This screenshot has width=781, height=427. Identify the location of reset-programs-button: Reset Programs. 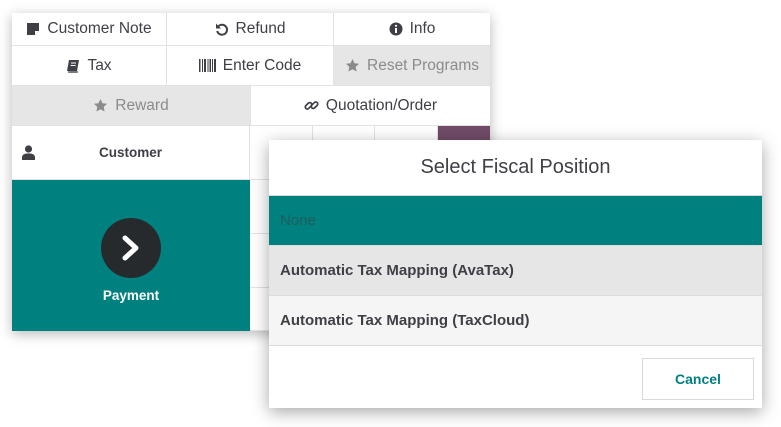
(412, 66).